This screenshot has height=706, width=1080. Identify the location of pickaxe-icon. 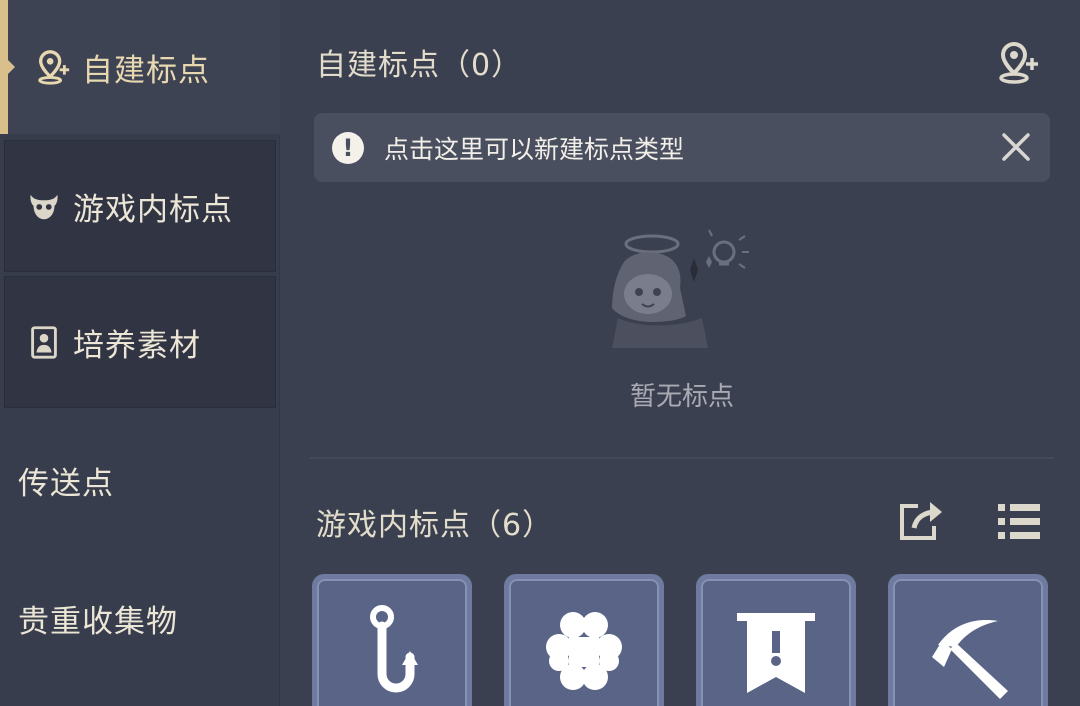
(970, 659).